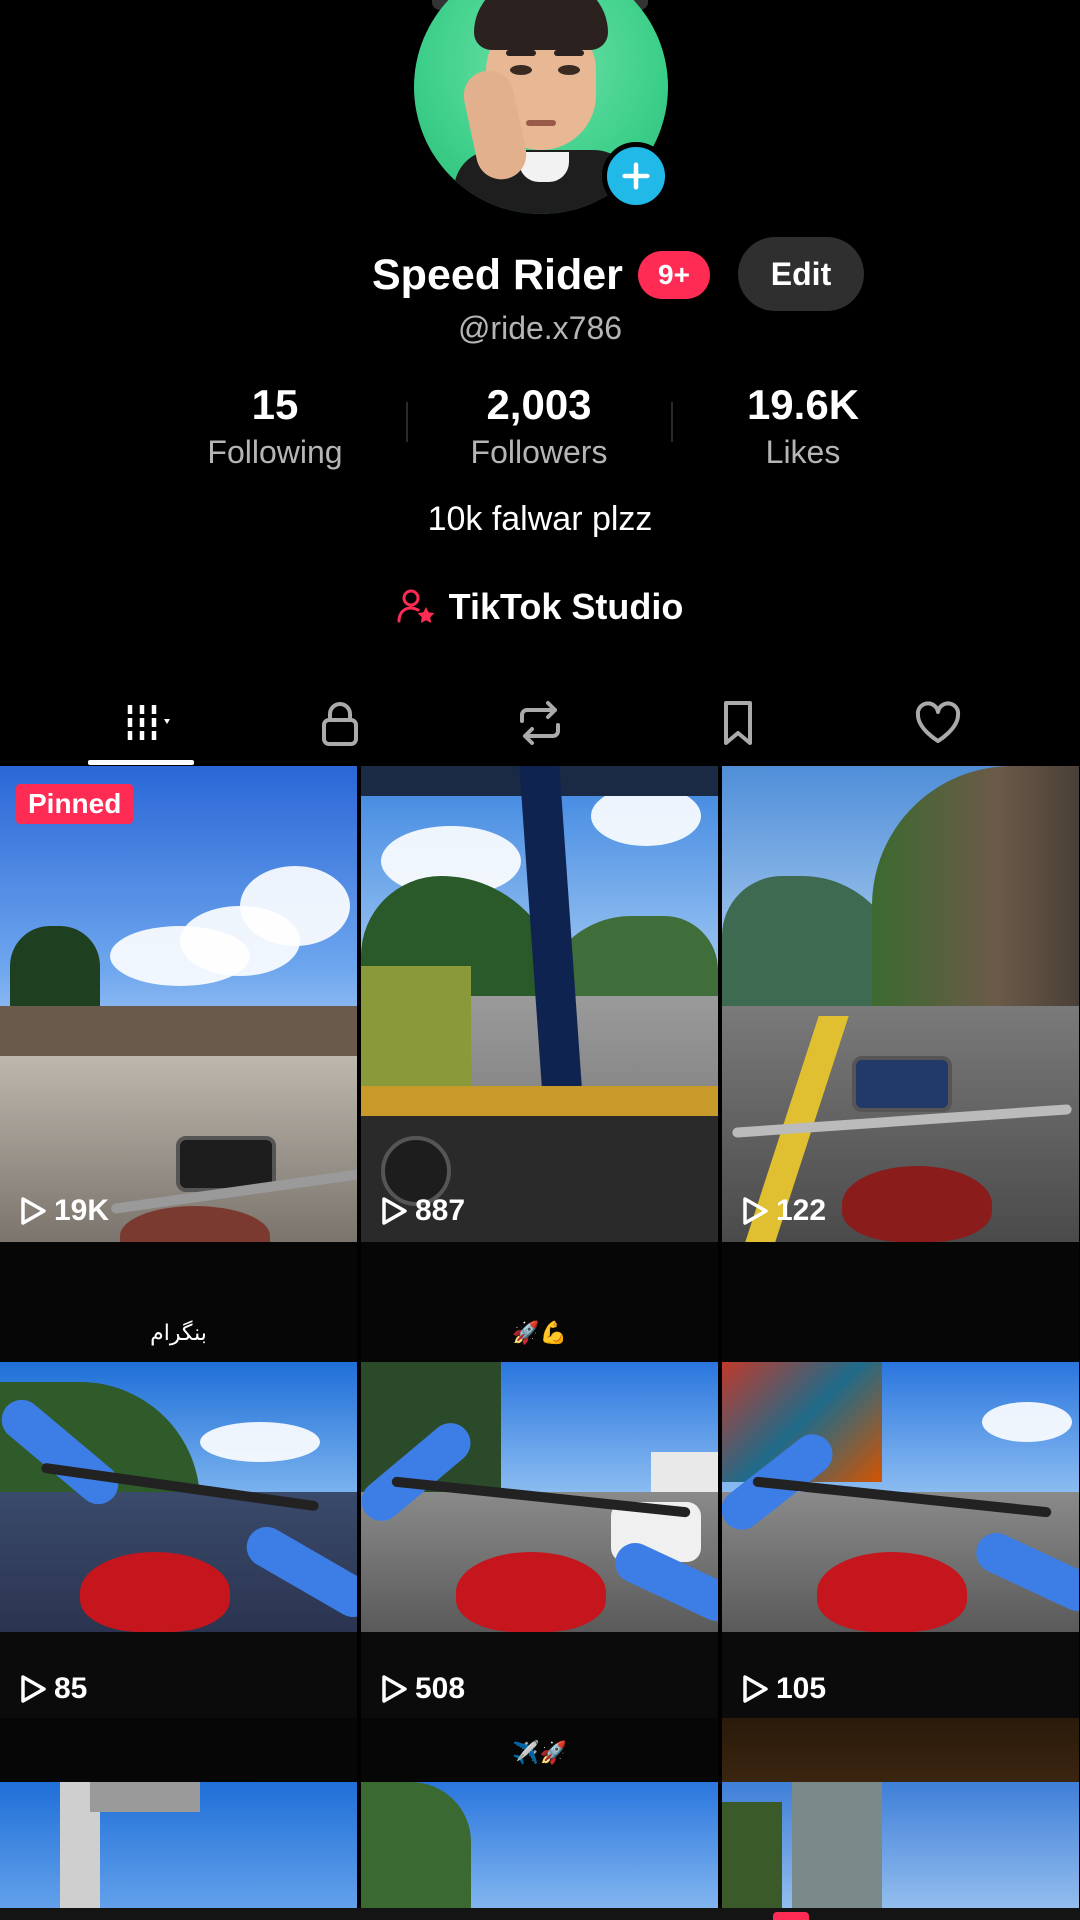 The image size is (1080, 1920). Describe the element at coordinates (539, 452) in the screenshot. I see `followers-label: Followers` at that location.